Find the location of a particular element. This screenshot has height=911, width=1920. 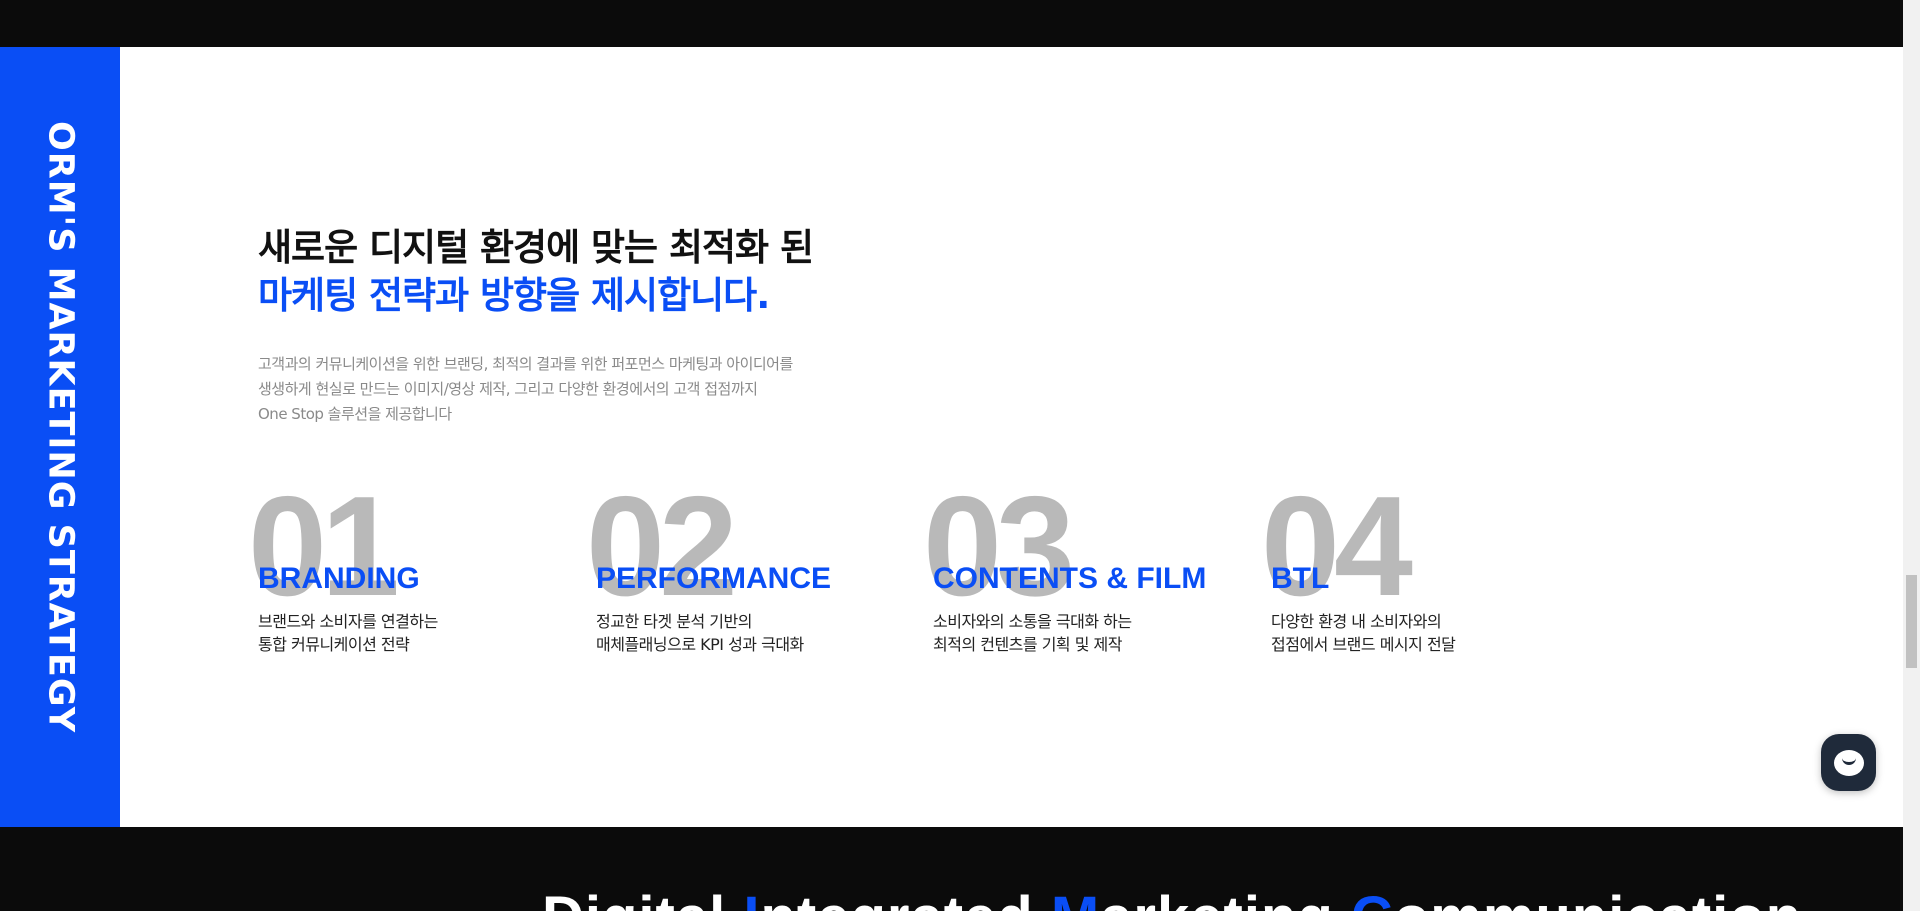

feature-description-line-2: 통합 커뮤니케이션 전략 is located at coordinates (334, 644).